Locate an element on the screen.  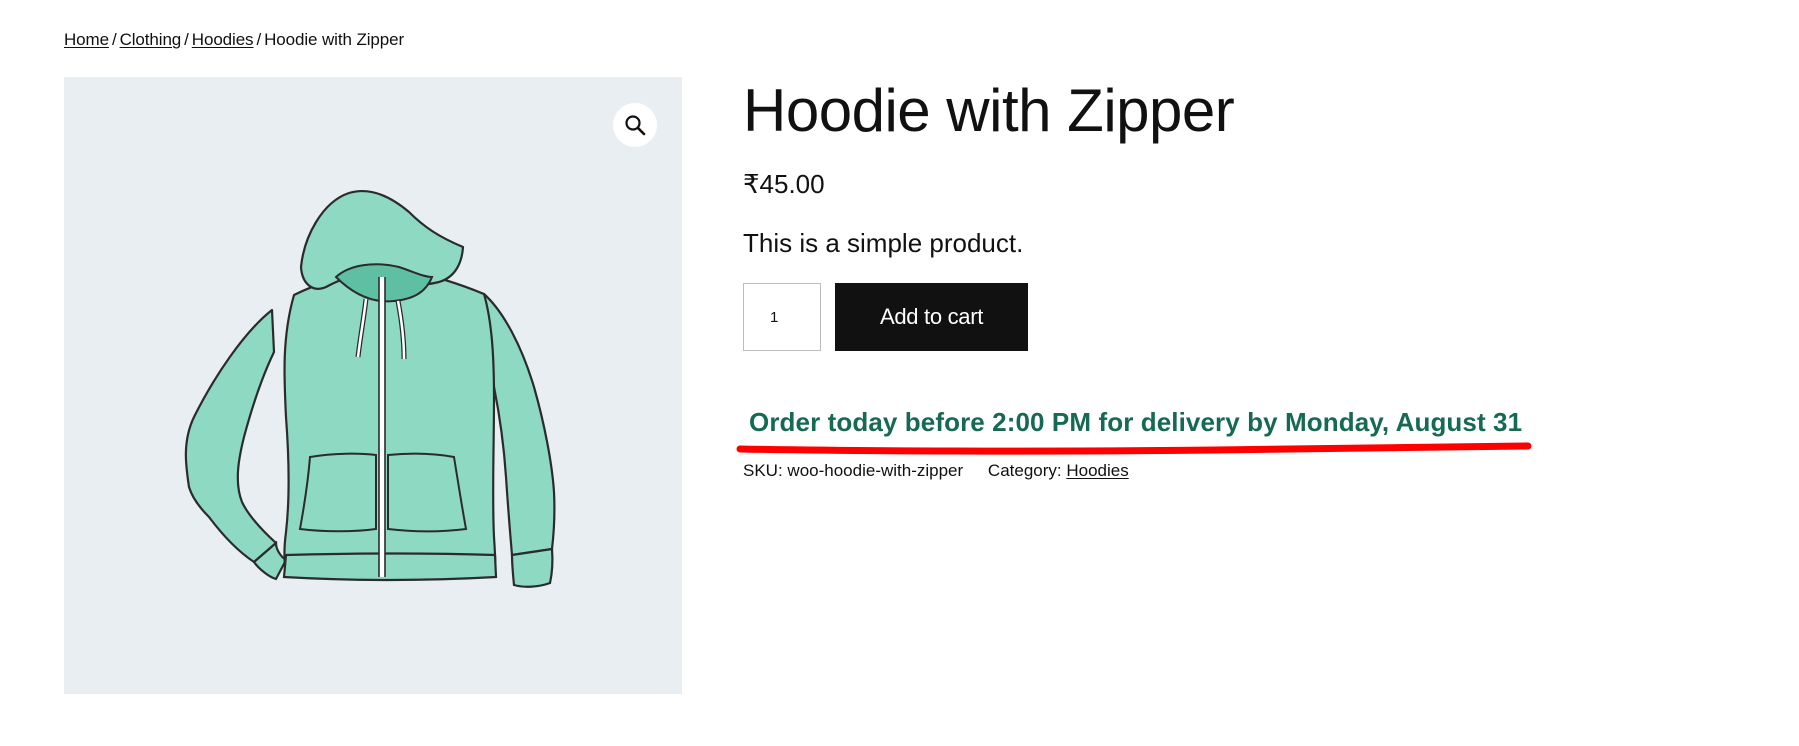
sku: SKU: woo-hoodie-with-zipper is located at coordinates (853, 470).